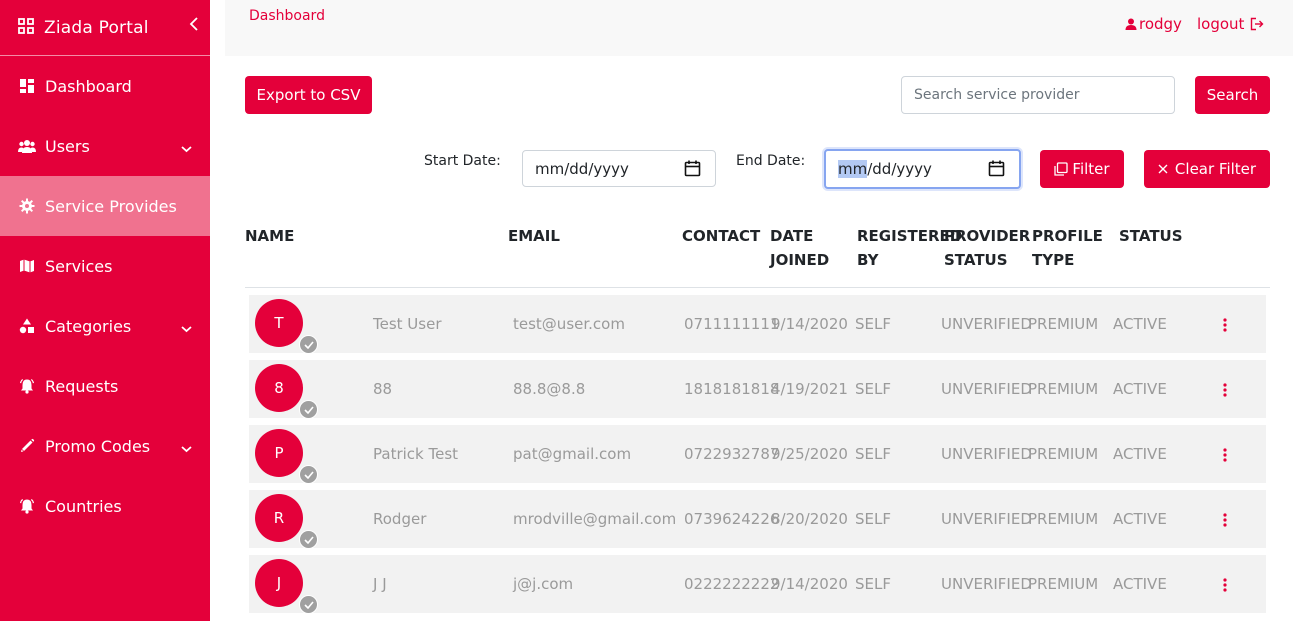 This screenshot has height=621, width=1293. Describe the element at coordinates (27, 326) in the screenshot. I see `shapes-icon` at that location.